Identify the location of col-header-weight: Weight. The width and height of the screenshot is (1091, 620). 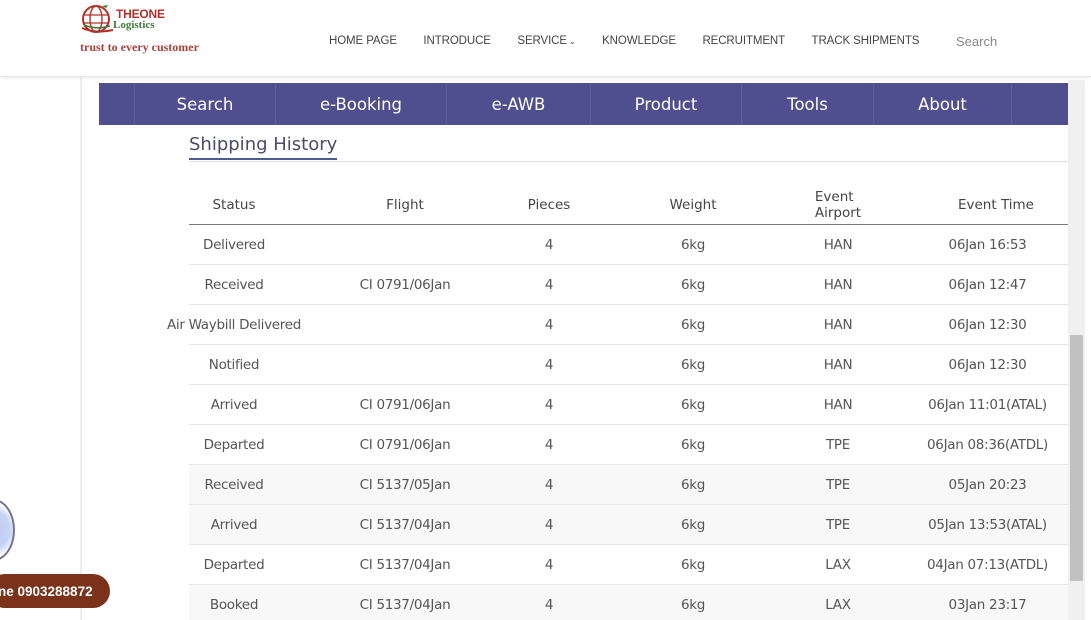
(693, 204).